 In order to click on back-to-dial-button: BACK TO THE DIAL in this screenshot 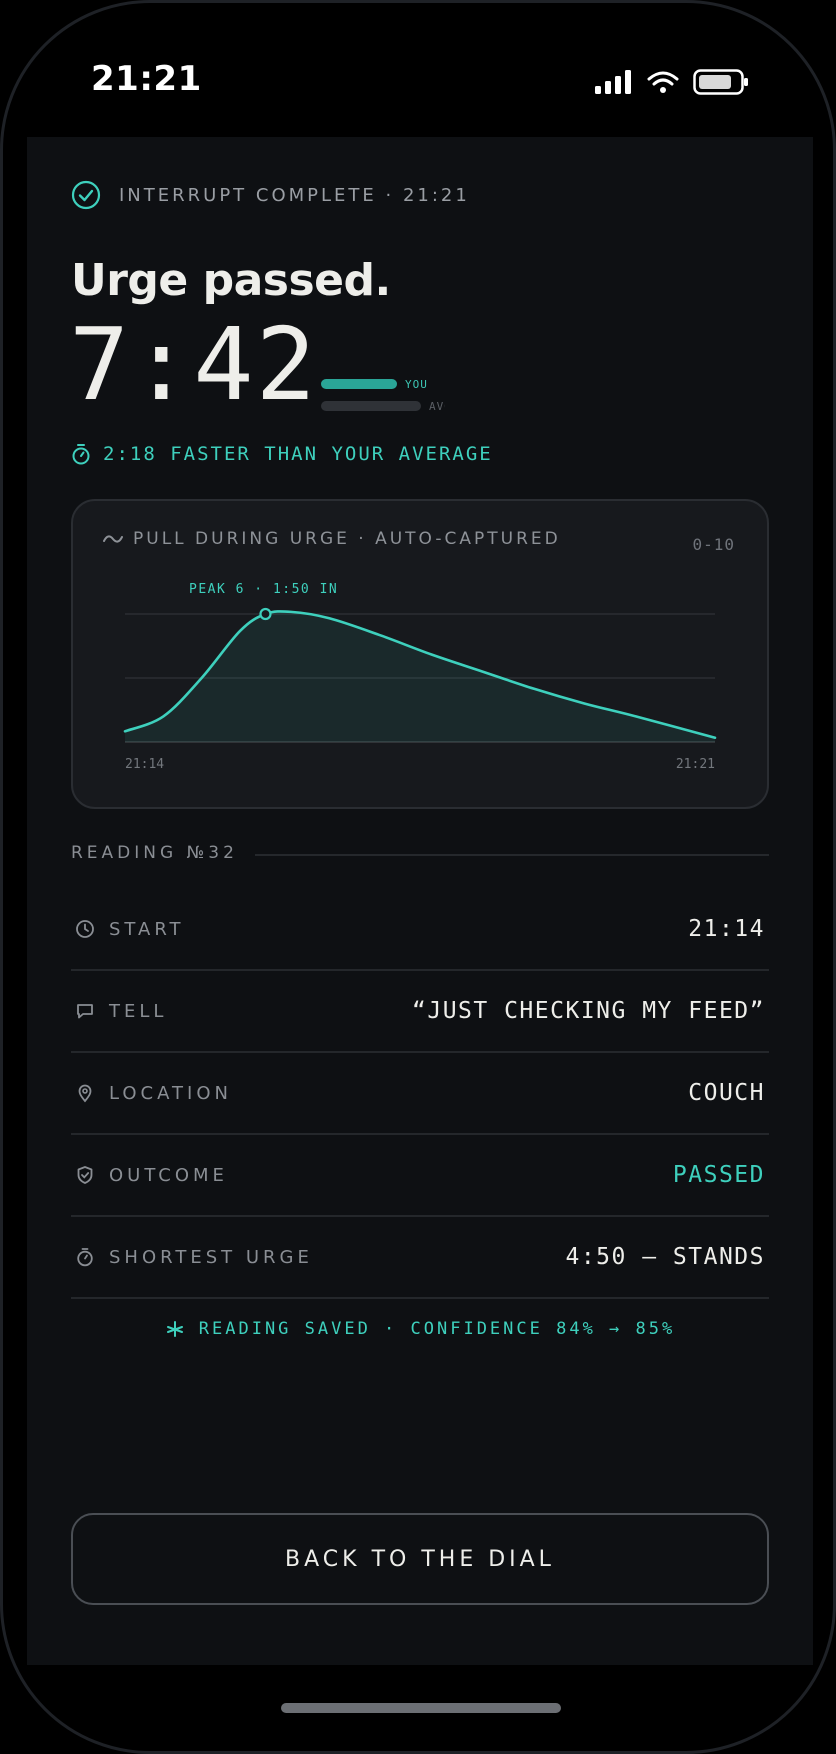, I will do `click(420, 1559)`.